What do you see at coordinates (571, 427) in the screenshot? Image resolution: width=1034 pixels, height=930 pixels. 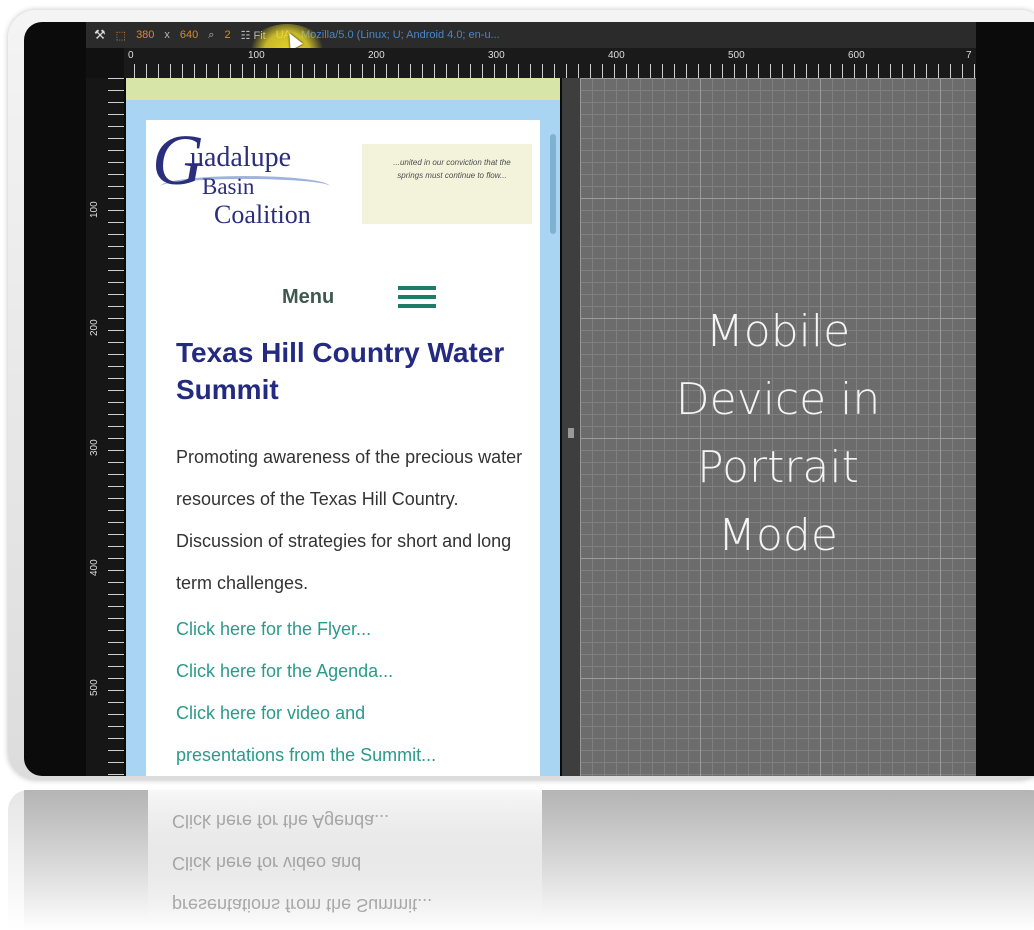 I see `pane-divider` at bounding box center [571, 427].